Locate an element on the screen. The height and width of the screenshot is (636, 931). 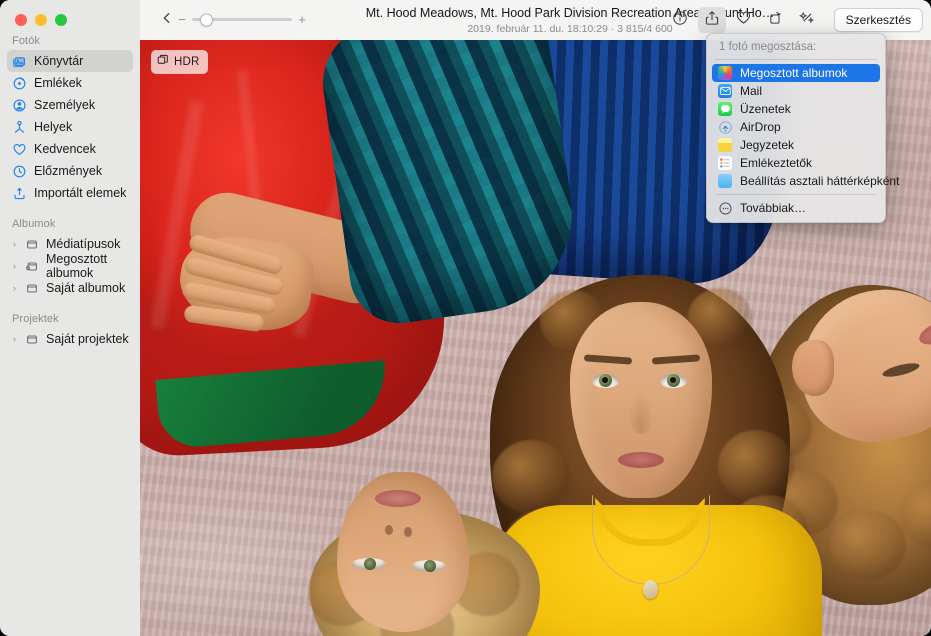
back-button is located at coordinates (167, 20).